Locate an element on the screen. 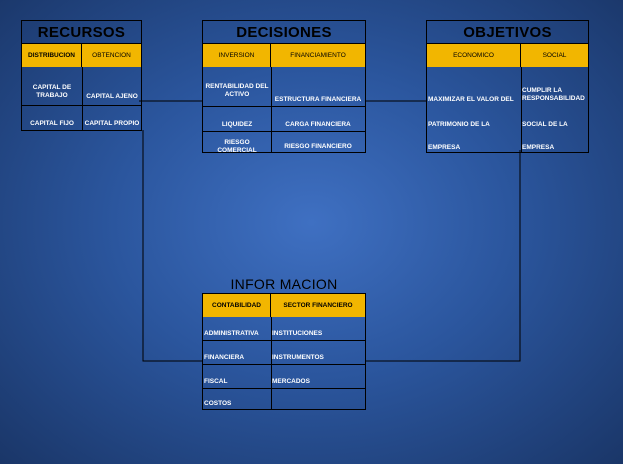 This screenshot has height=464, width=623. informacion-cell: ADMINISTRATIVA is located at coordinates (231, 333).